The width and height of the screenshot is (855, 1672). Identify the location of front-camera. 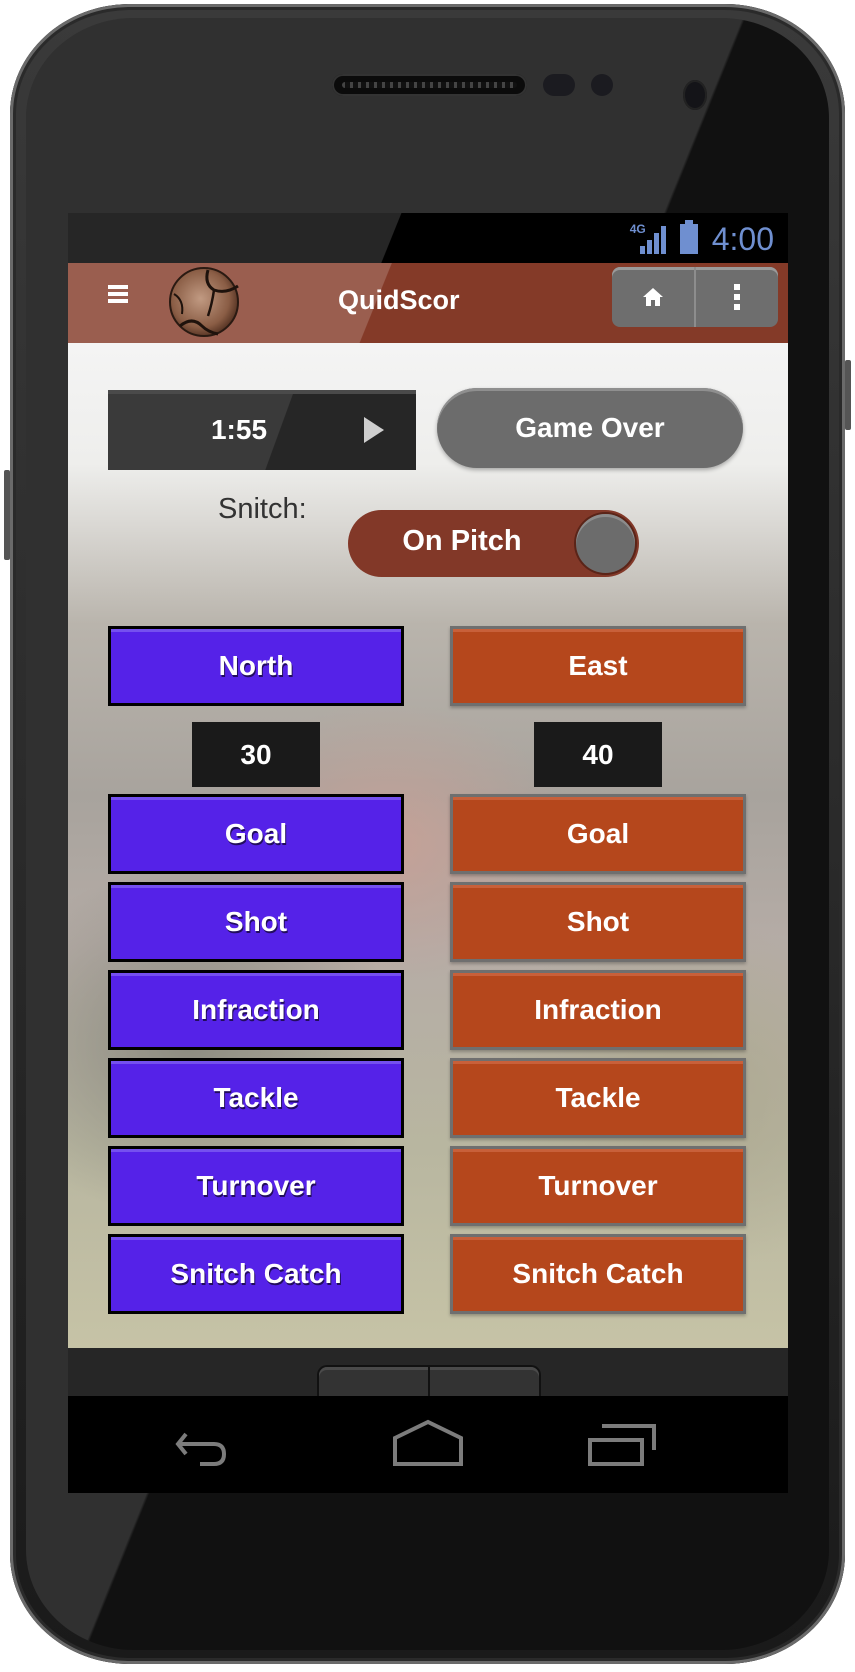
(695, 95).